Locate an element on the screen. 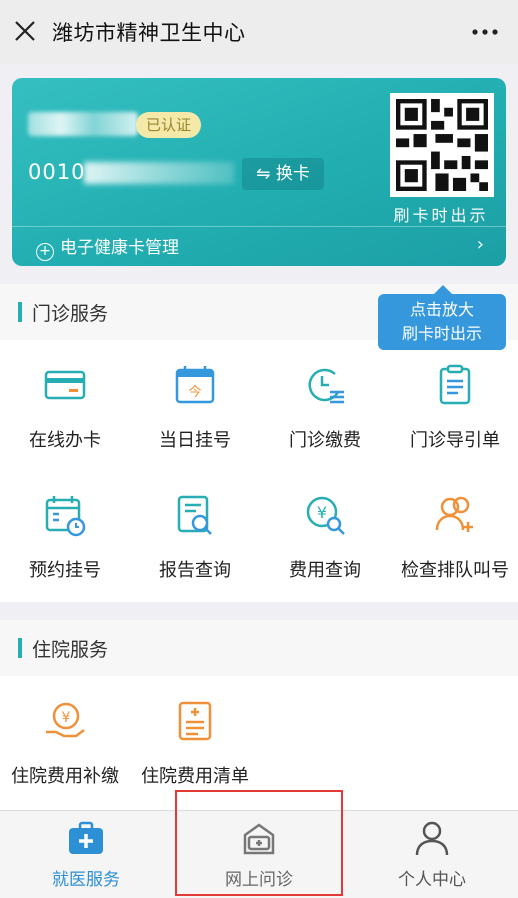 Image resolution: width=518 pixels, height=898 pixels. outpatient-section-title: 门诊服务 is located at coordinates (70, 314).